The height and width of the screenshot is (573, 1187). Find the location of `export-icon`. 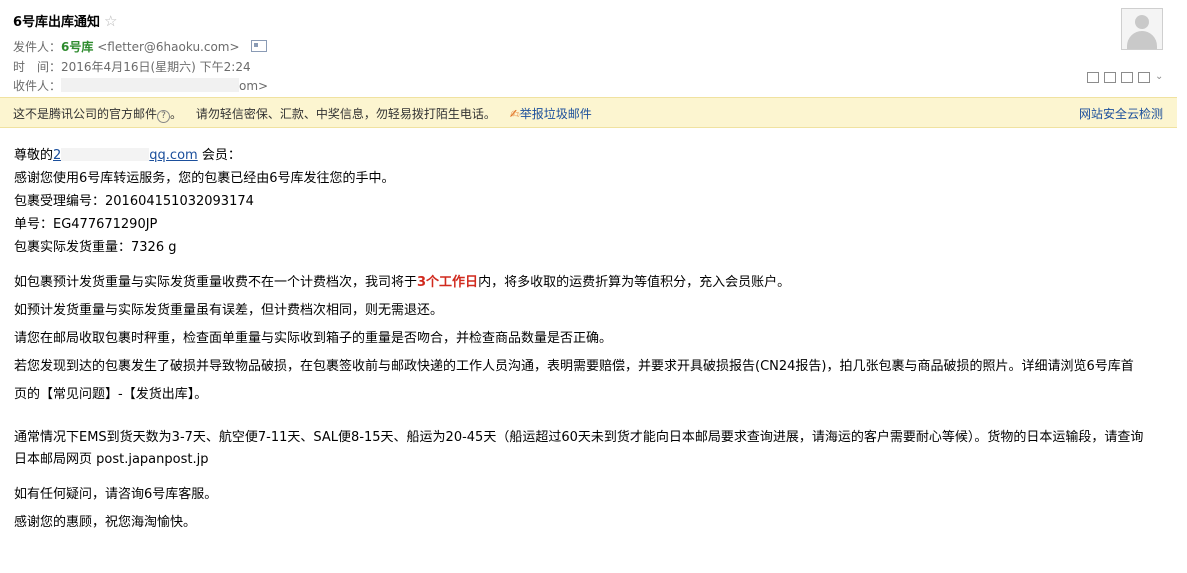

export-icon is located at coordinates (1127, 77).